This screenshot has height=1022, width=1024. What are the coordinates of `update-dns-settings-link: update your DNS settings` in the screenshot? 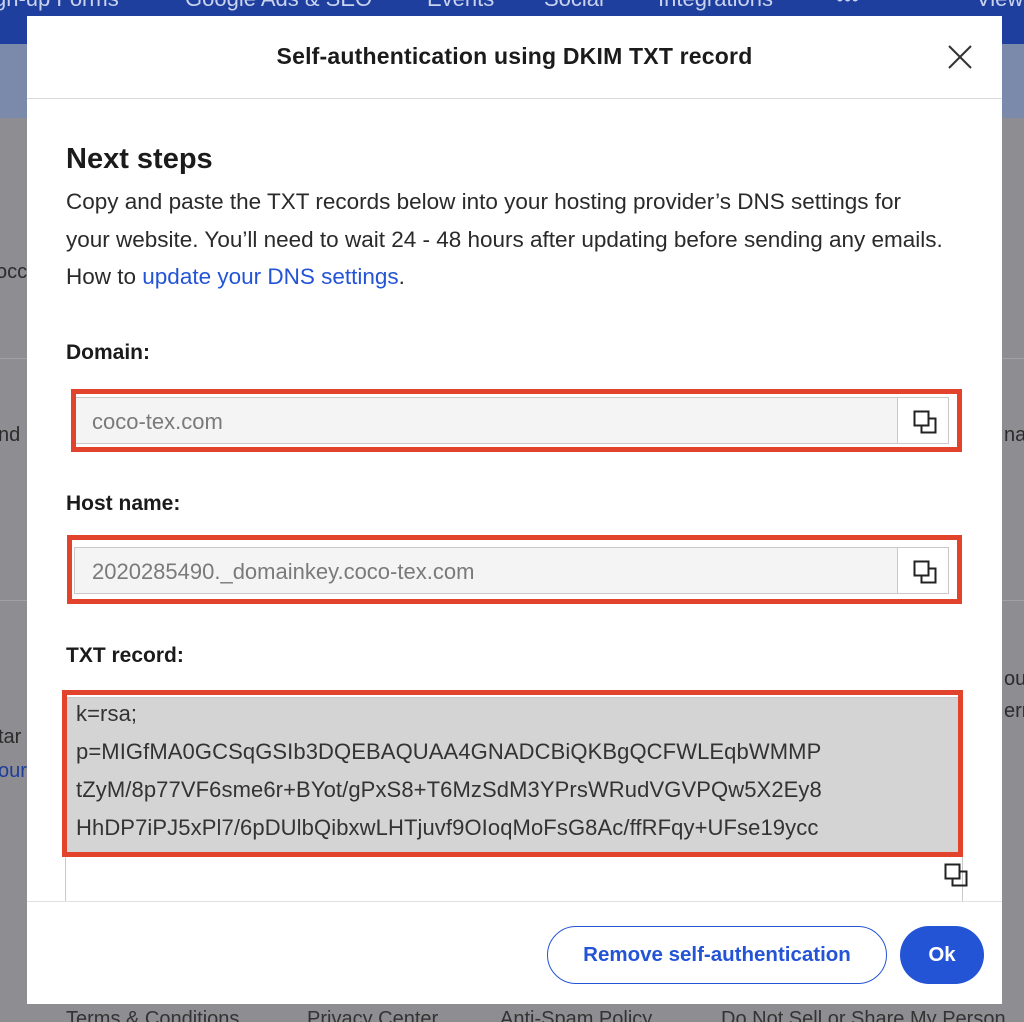 It's located at (270, 276).